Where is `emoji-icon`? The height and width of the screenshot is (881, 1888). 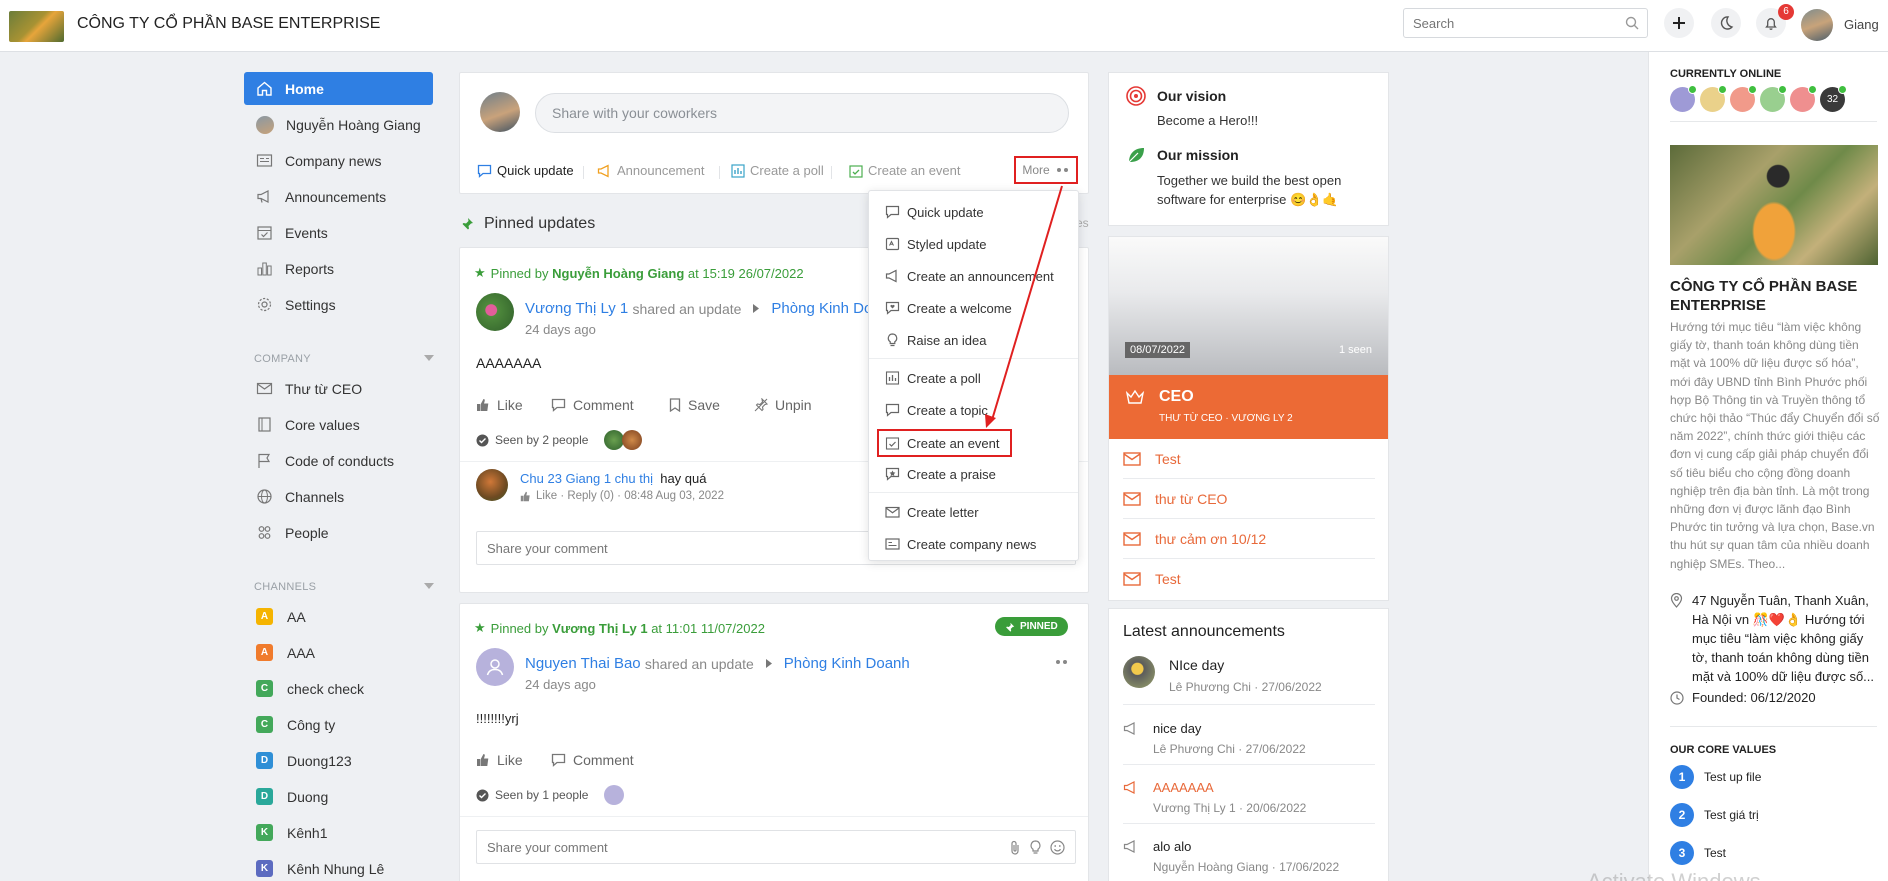
emoji-icon is located at coordinates (1057, 847).